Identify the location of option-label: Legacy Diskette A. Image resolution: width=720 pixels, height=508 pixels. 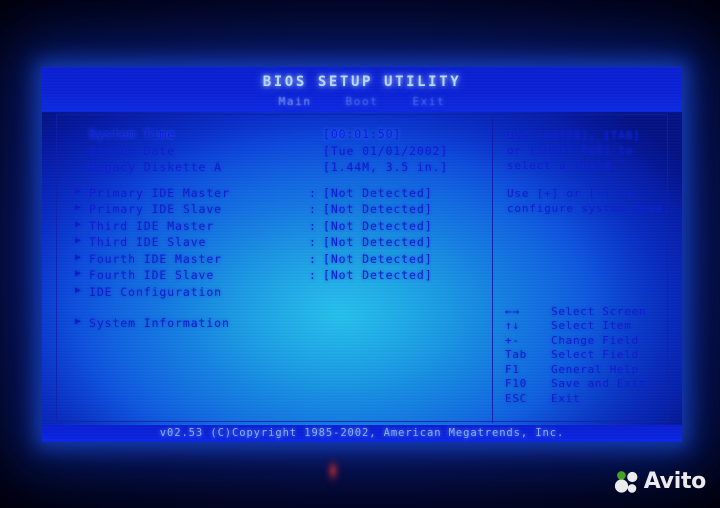
(156, 167).